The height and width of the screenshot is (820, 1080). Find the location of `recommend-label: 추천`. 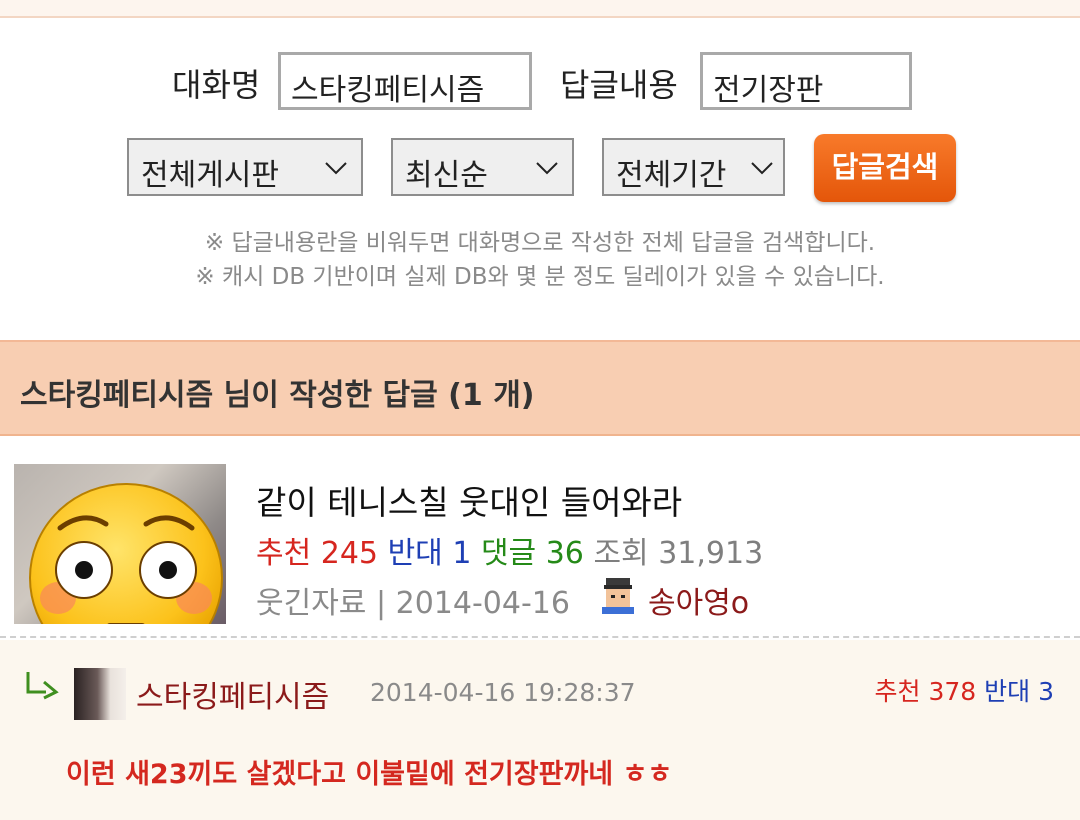

recommend-label: 추천 is located at coordinates (284, 553).